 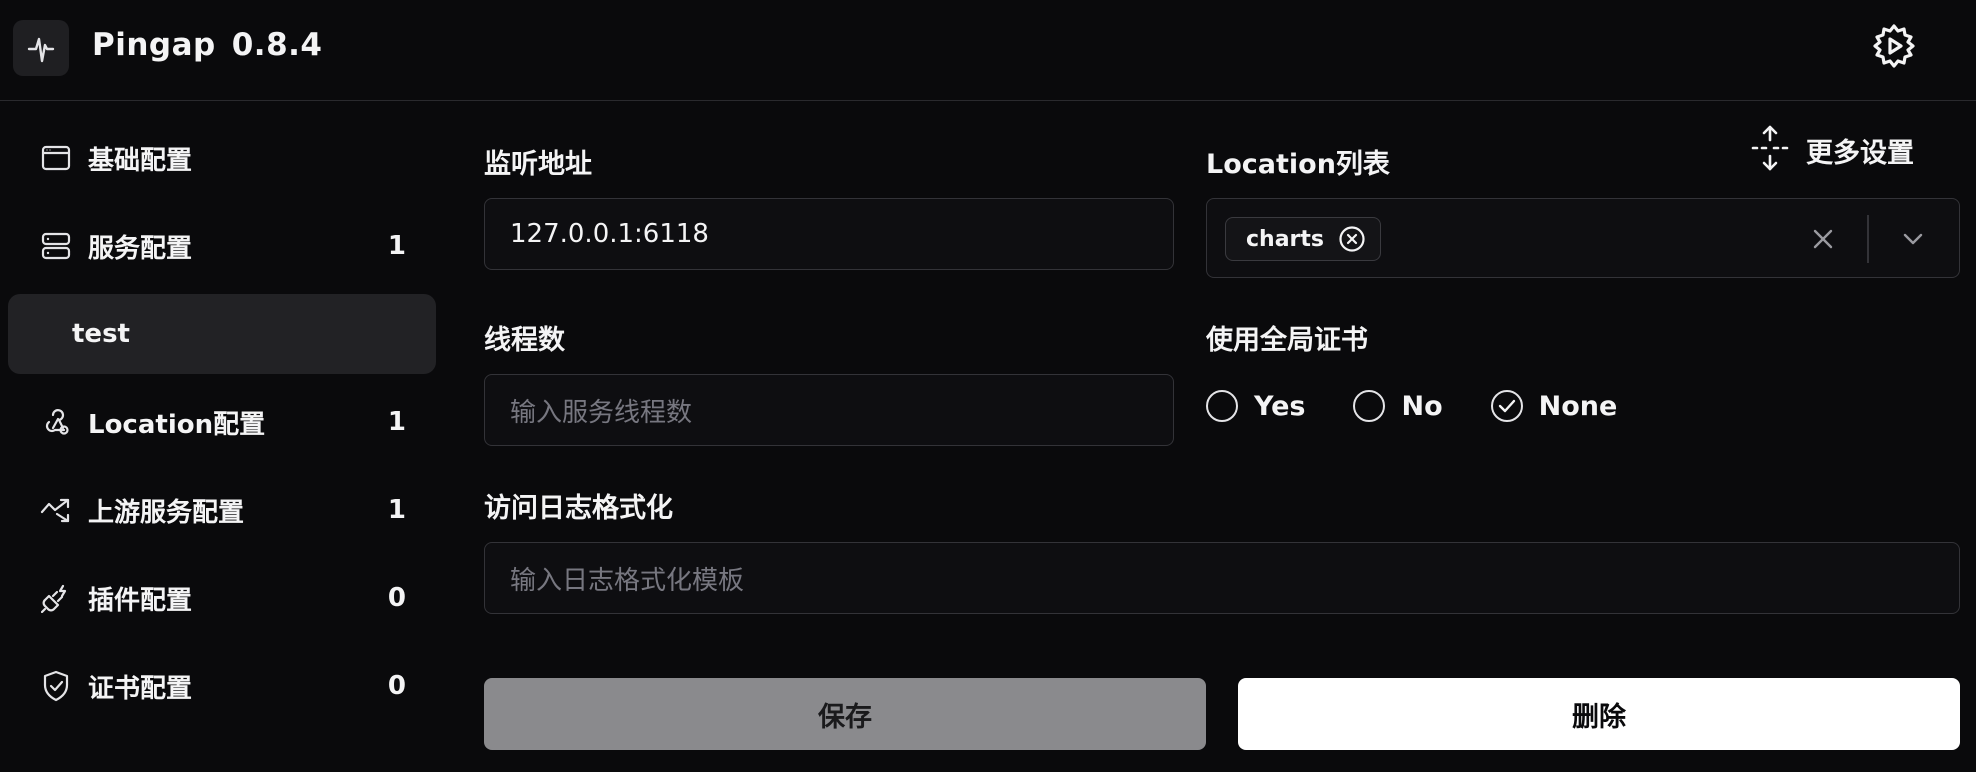 What do you see at coordinates (56, 246) in the screenshot?
I see `server-icon` at bounding box center [56, 246].